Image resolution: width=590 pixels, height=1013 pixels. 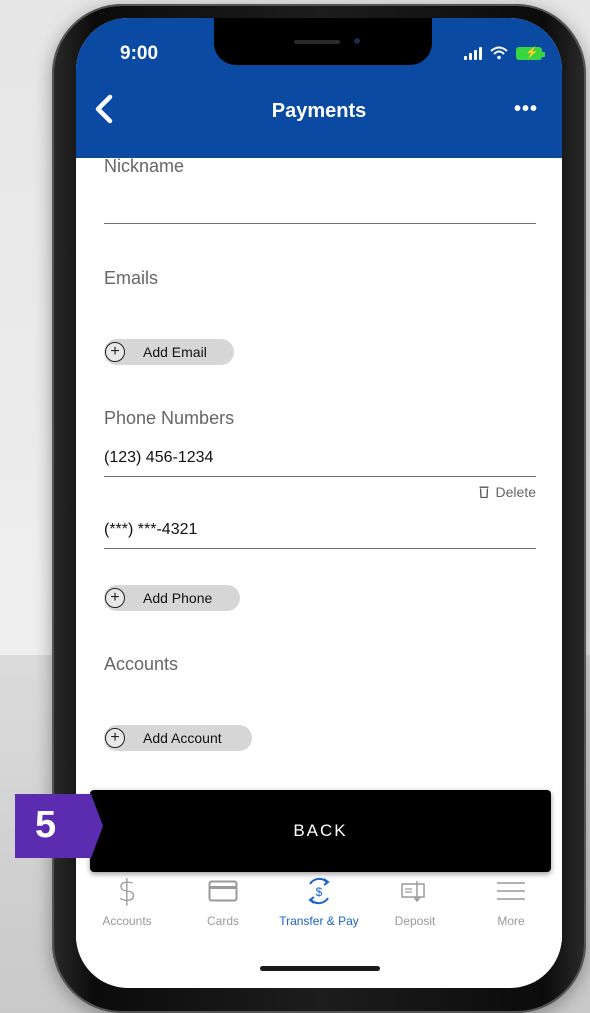 What do you see at coordinates (139, 53) in the screenshot?
I see `status-time: 9:00` at bounding box center [139, 53].